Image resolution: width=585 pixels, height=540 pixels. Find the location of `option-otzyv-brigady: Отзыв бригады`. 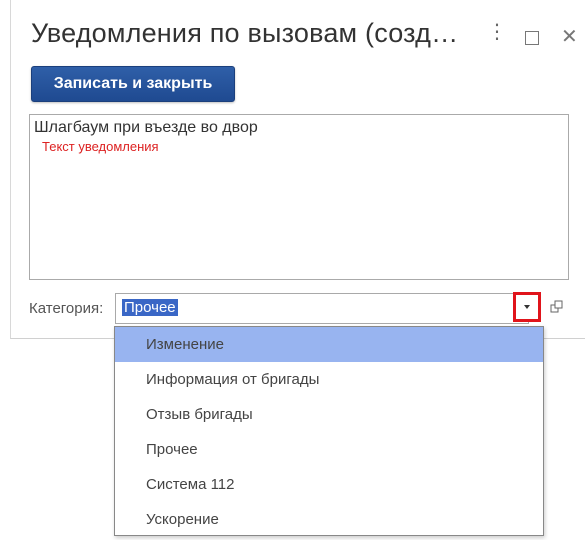

option-otzyv-brigady: Отзыв бригады is located at coordinates (329, 414).